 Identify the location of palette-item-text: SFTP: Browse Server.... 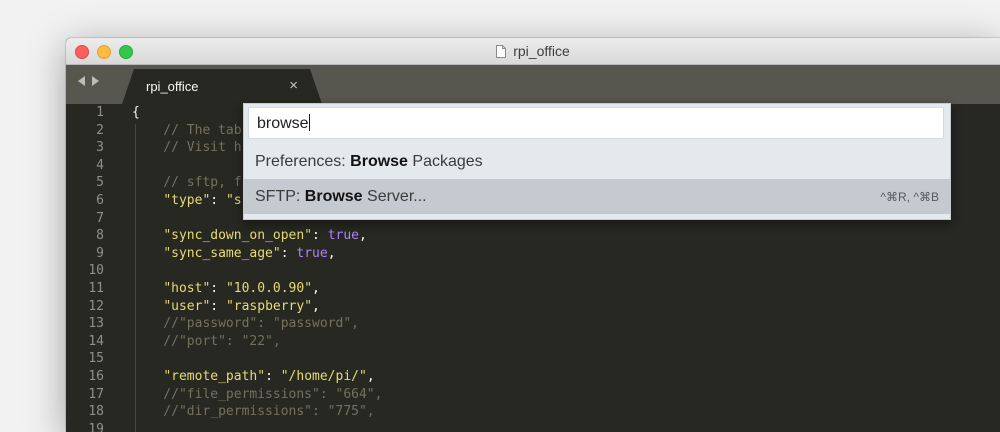
(341, 197).